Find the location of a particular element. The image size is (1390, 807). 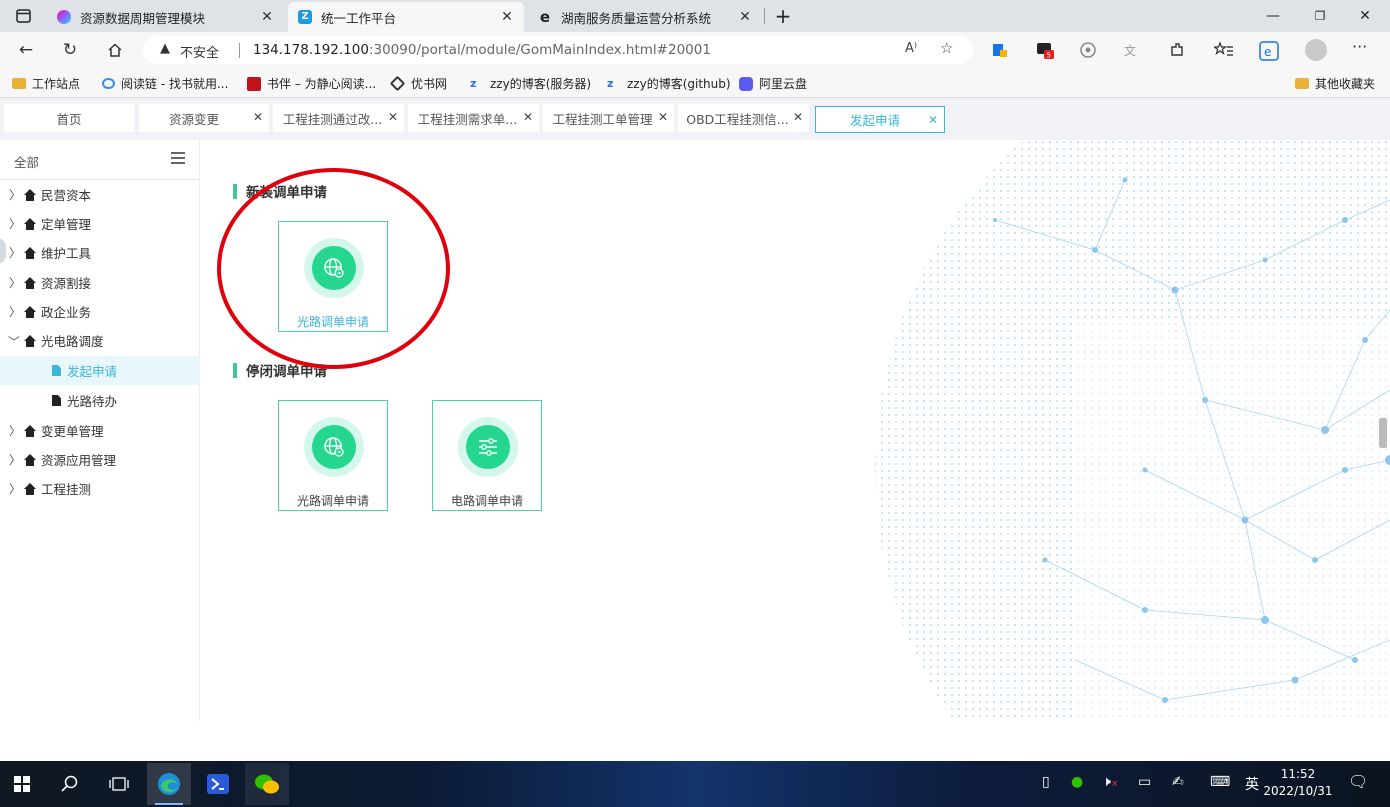

app-tab-home: 首页 is located at coordinates (69, 118).